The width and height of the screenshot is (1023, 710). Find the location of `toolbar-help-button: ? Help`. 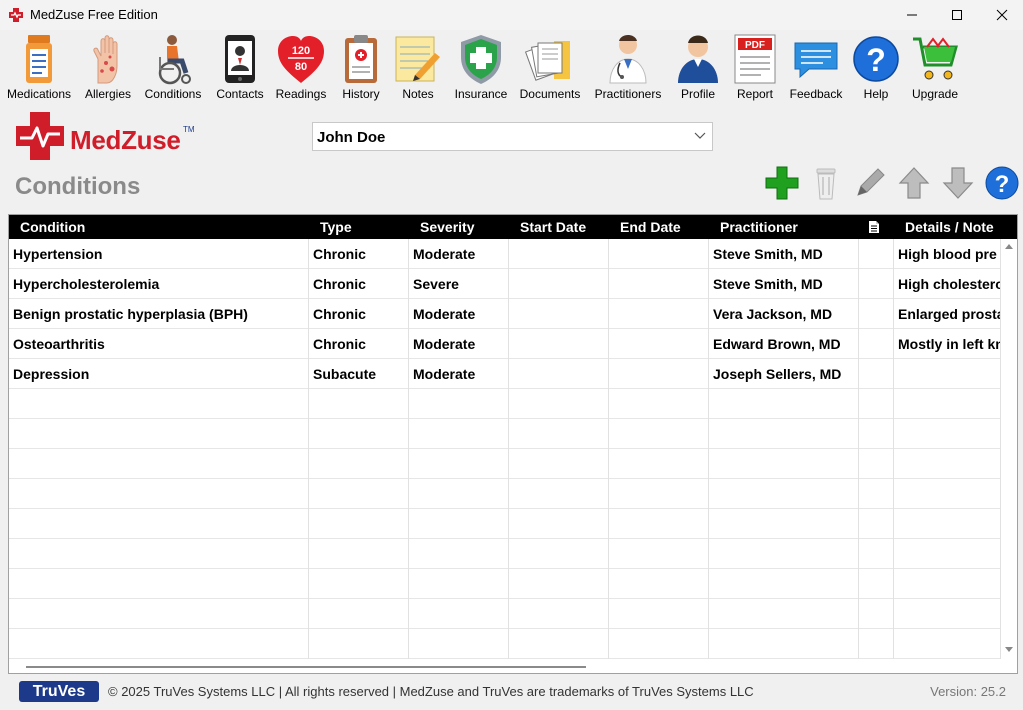

toolbar-help-button: ? Help is located at coordinates (876, 68).